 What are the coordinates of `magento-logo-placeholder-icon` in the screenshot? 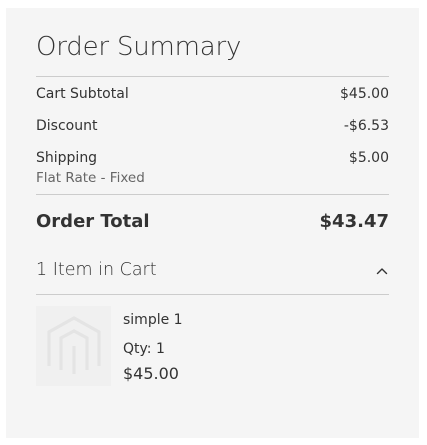 It's located at (74, 345).